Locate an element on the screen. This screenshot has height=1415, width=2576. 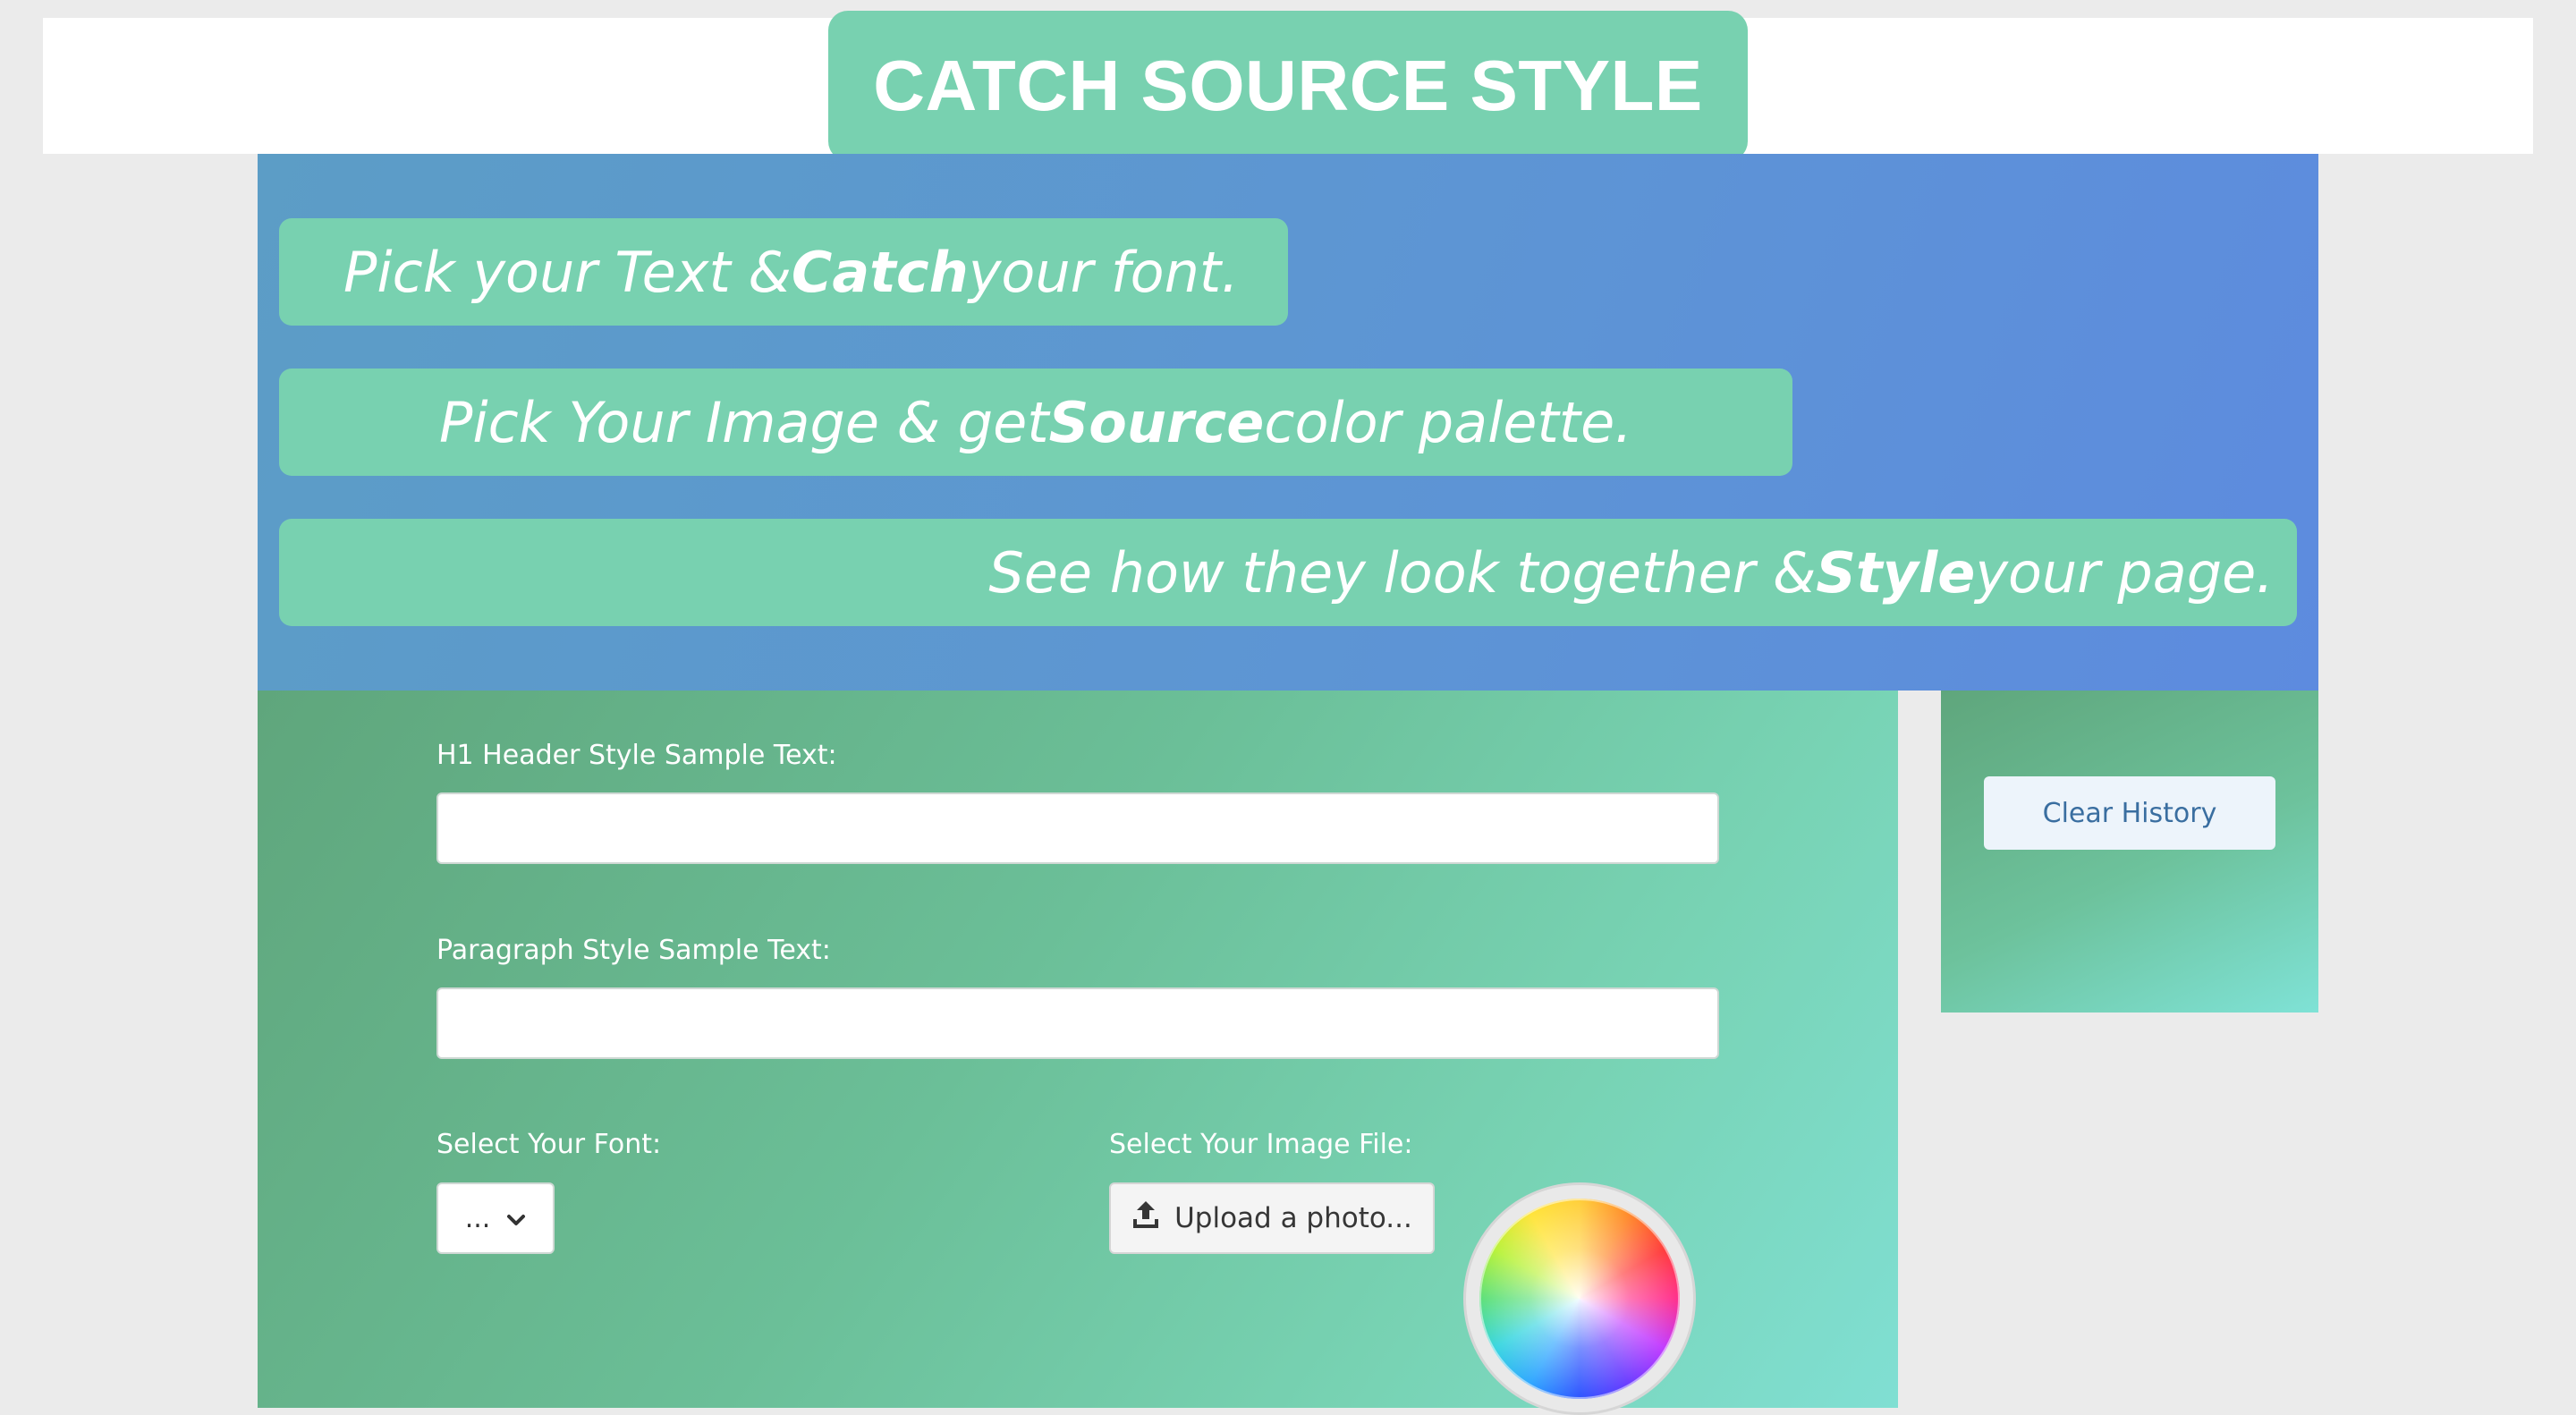
page-title: CATCH SOURCE STYLE is located at coordinates (1288, 86).